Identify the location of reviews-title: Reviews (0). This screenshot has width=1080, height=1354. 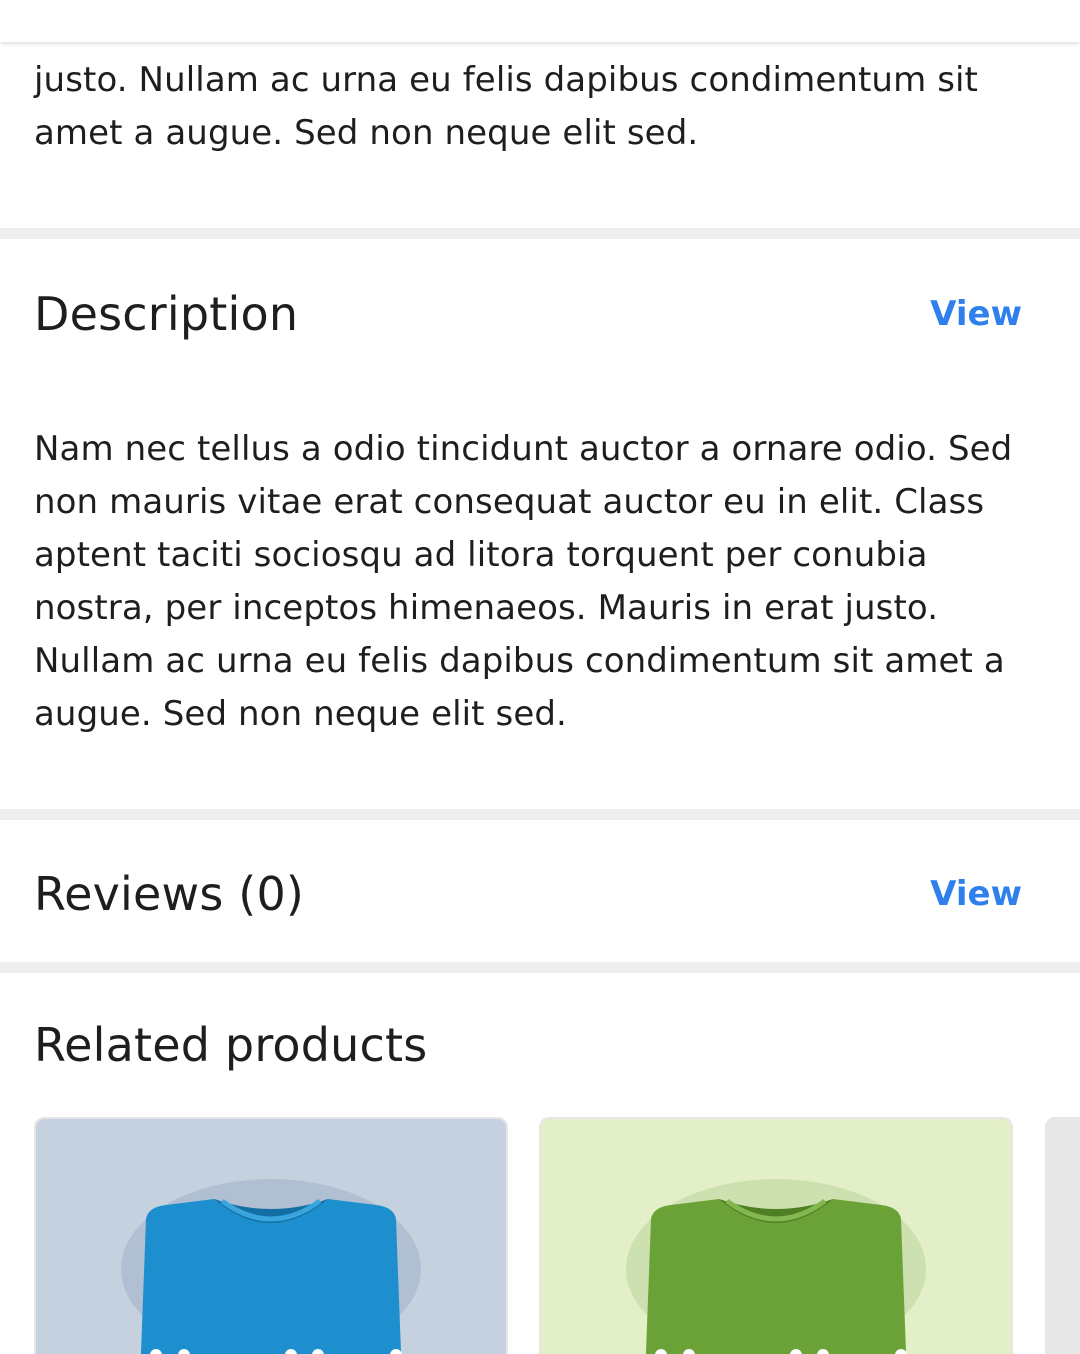
(169, 894).